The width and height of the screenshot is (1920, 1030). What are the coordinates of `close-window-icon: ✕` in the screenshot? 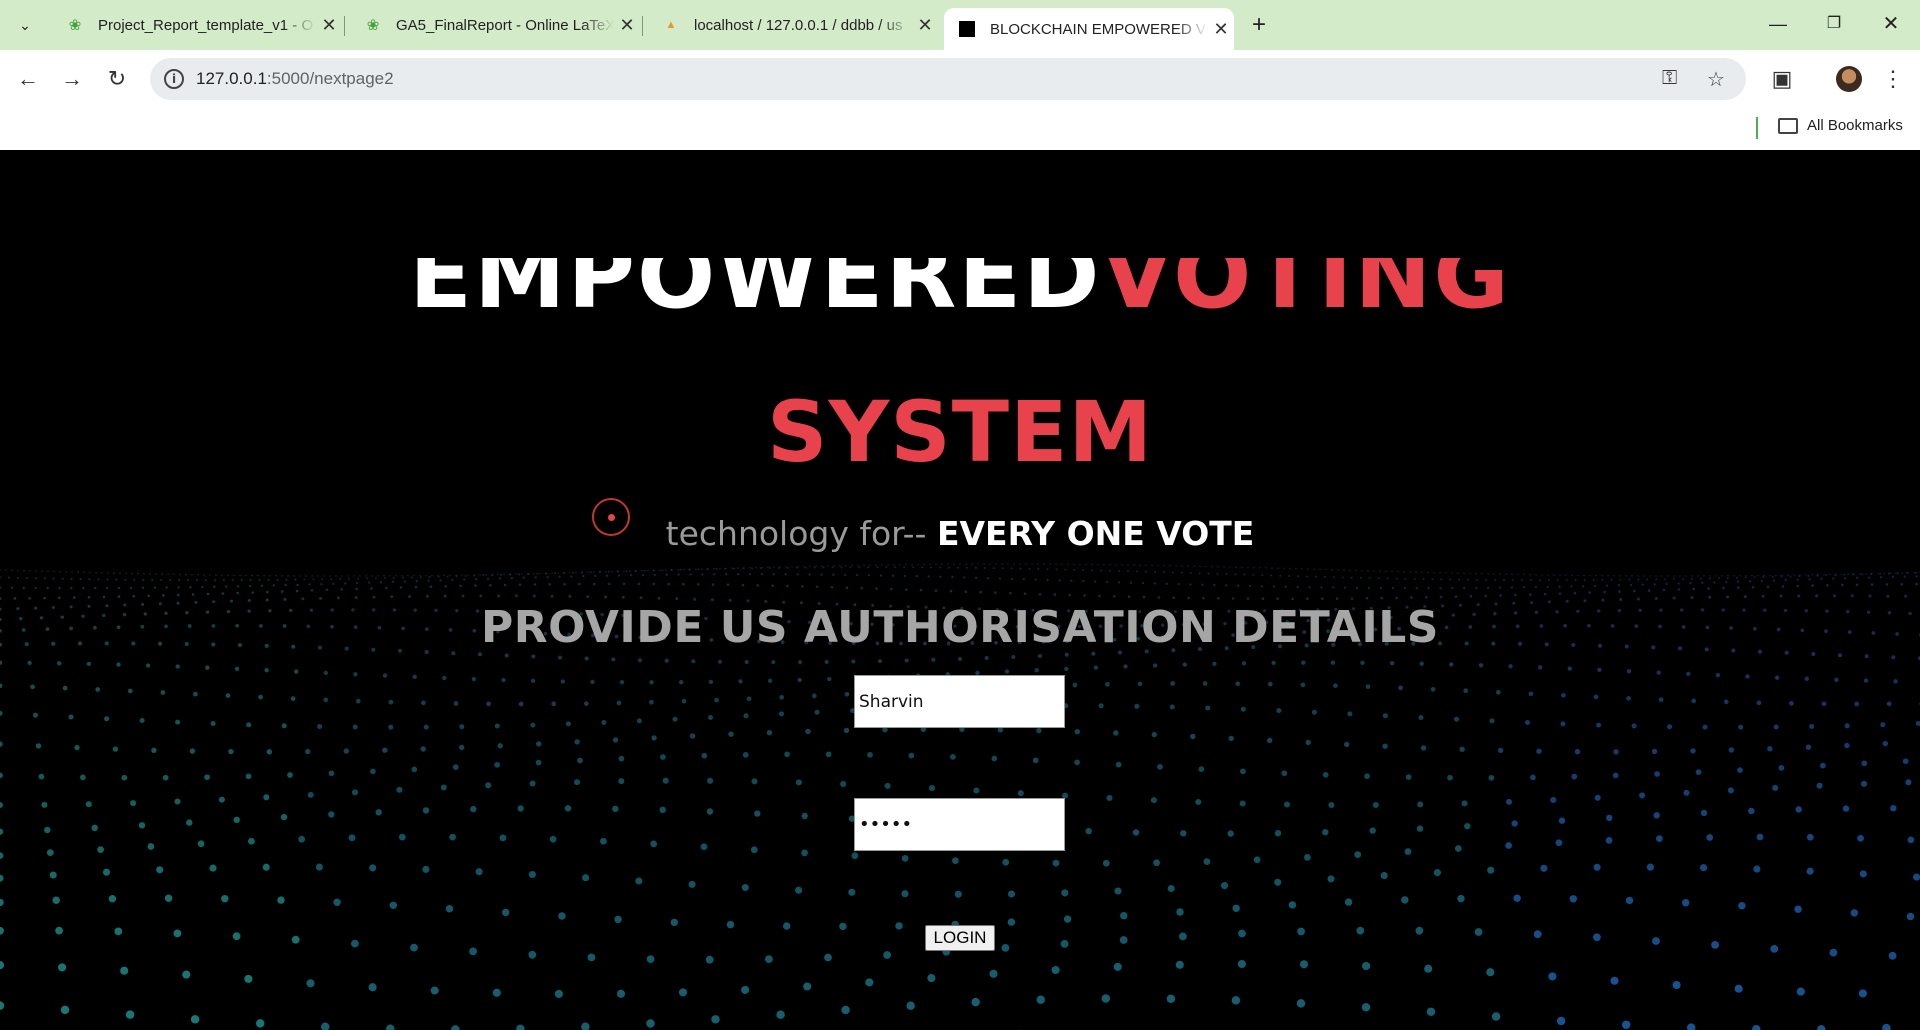 It's located at (1891, 24).